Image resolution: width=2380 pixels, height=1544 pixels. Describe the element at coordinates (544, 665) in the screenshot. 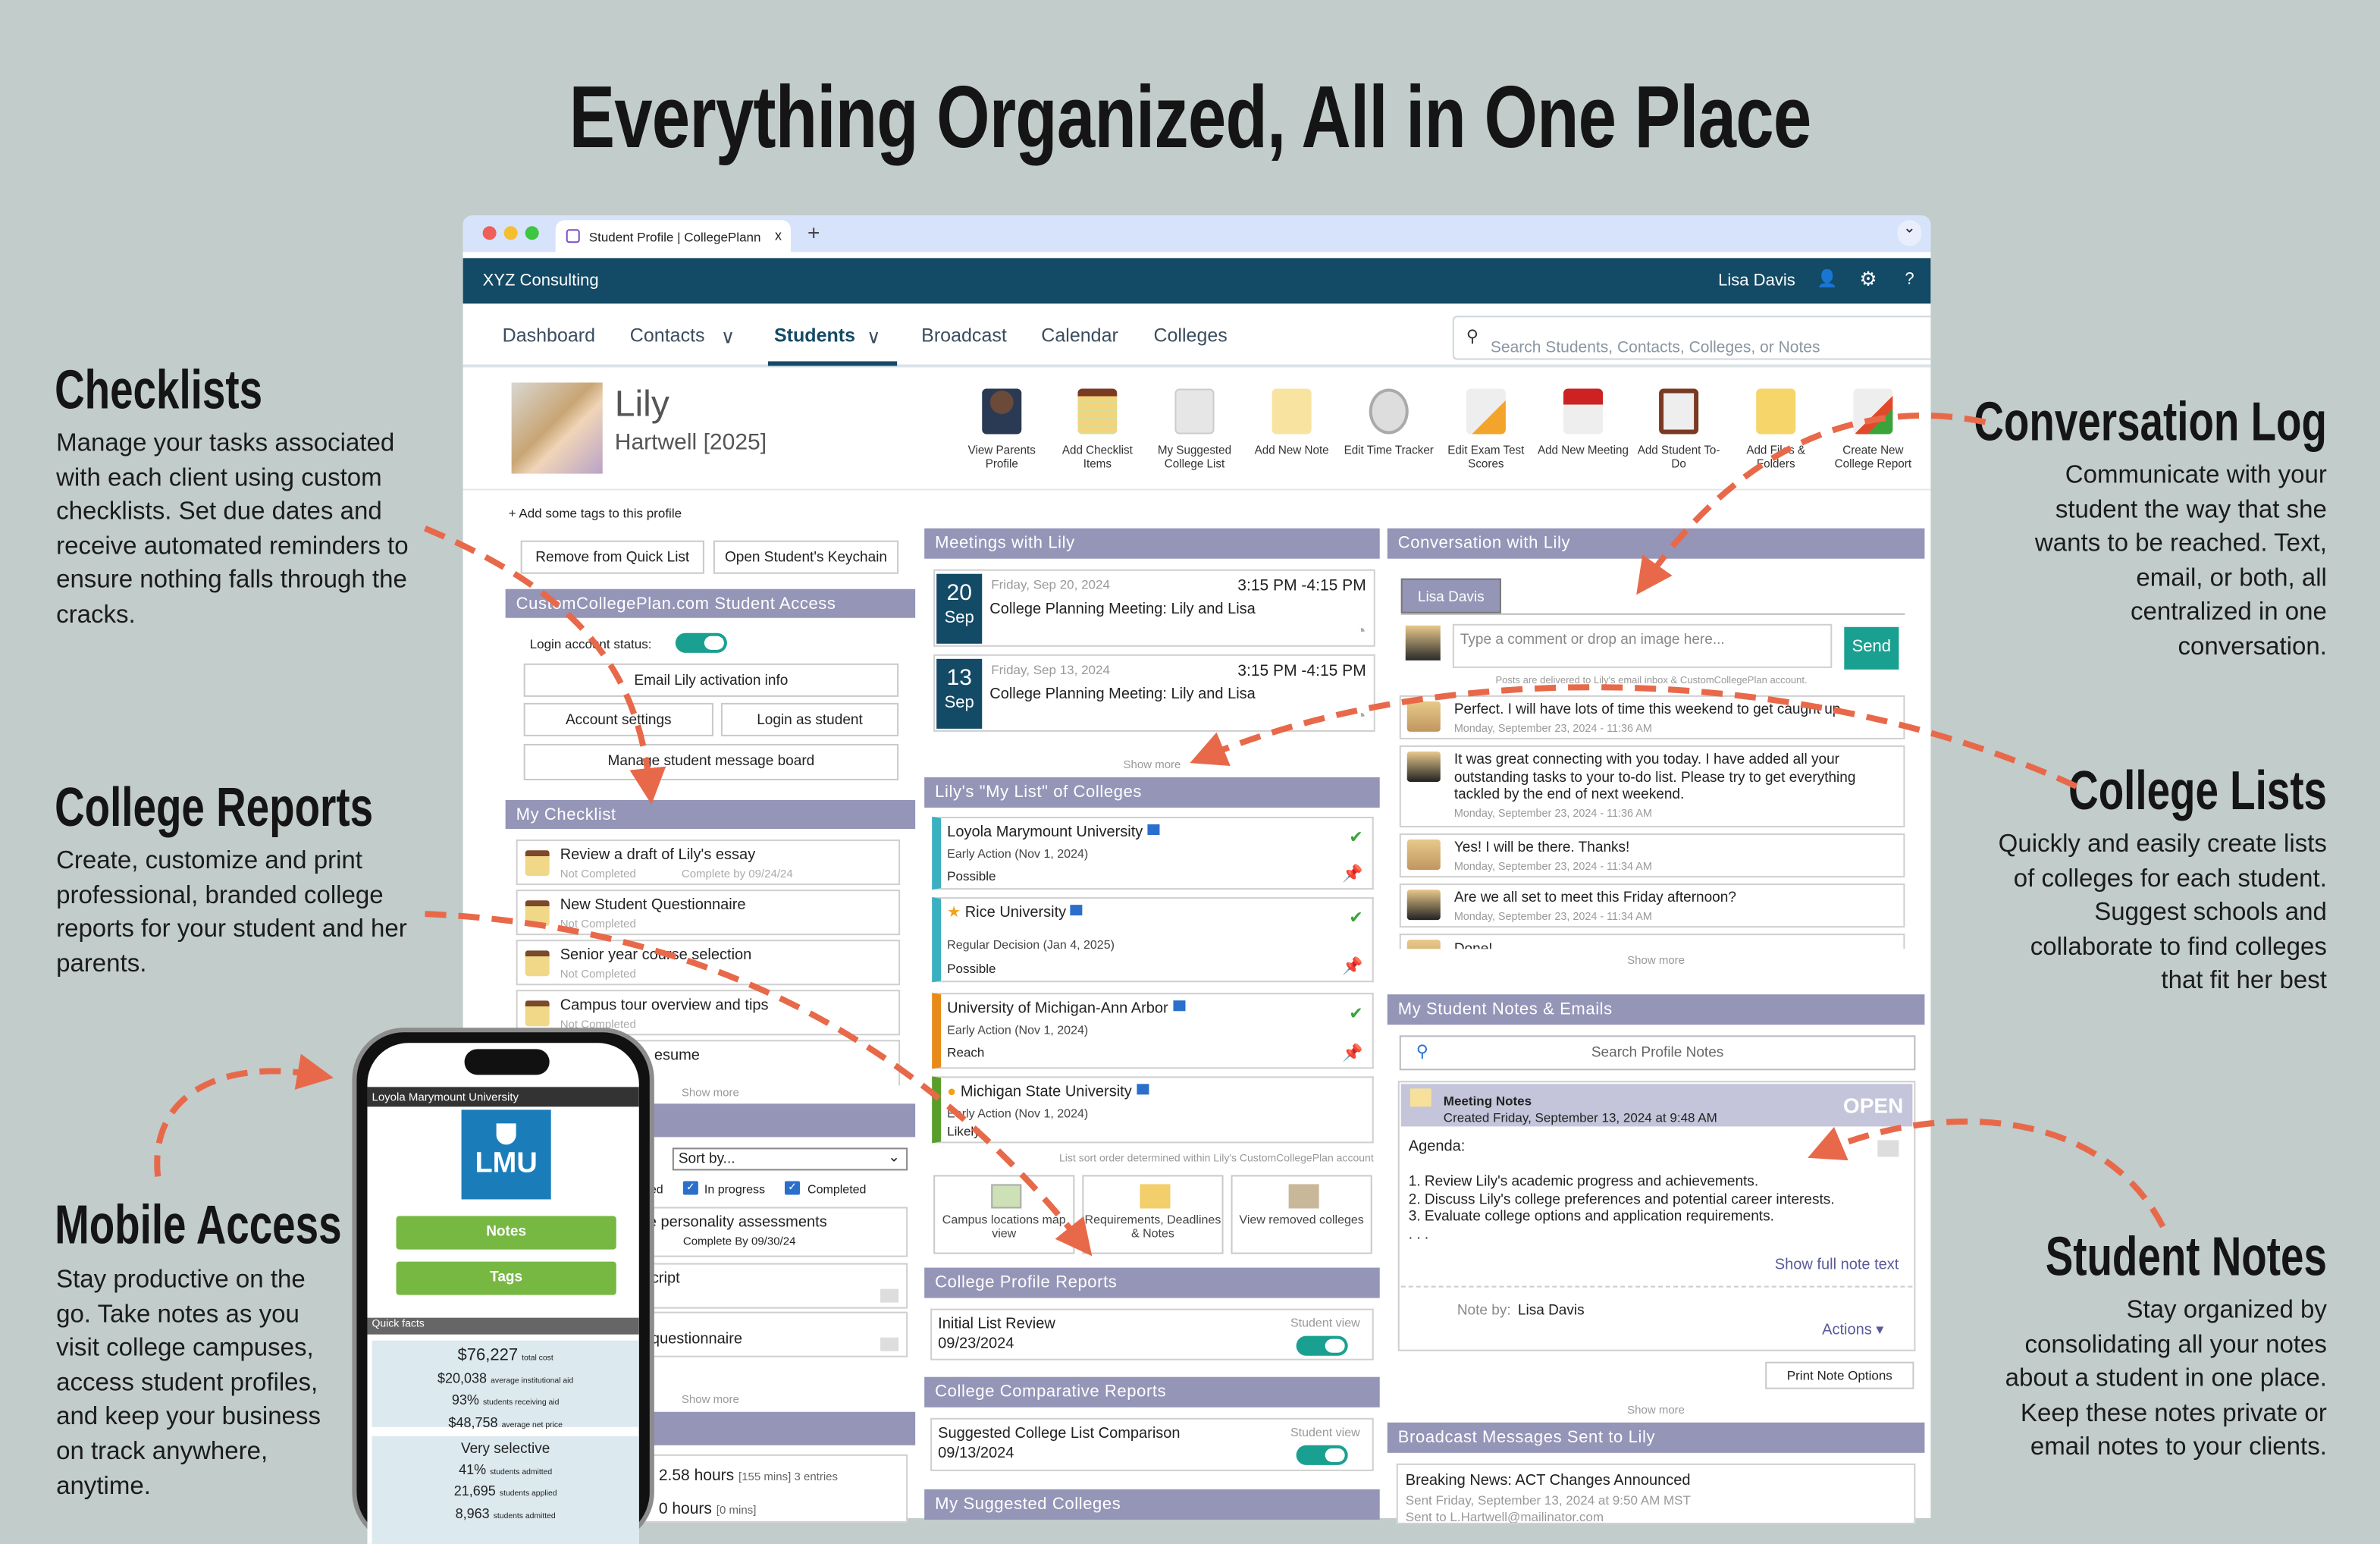

I see `arrow-checklists` at that location.